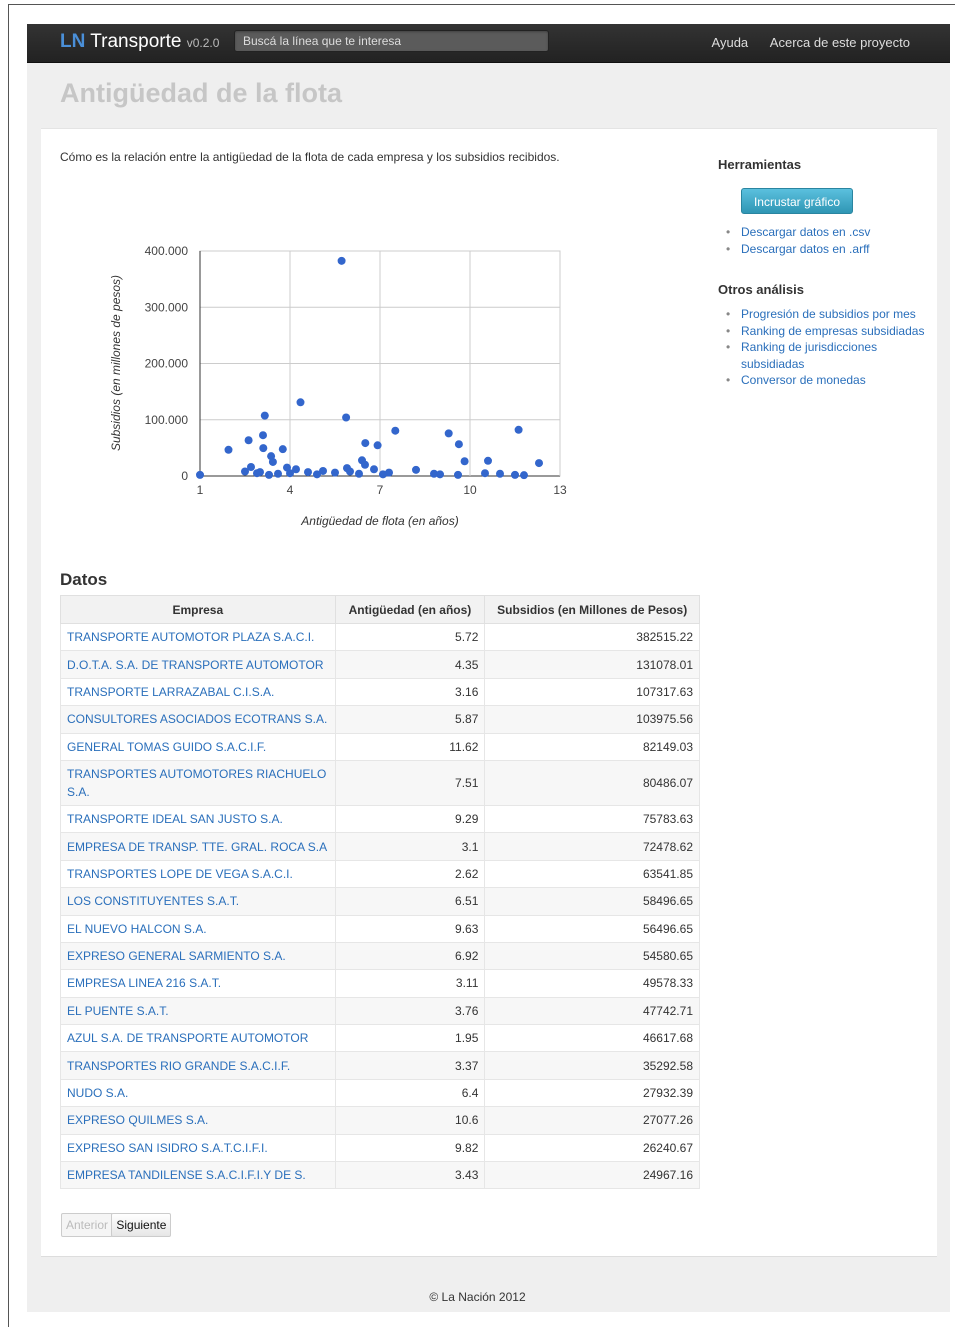 The width and height of the screenshot is (955, 1327). What do you see at coordinates (410, 928) in the screenshot?
I see `antiguedad-cell: 9.63` at bounding box center [410, 928].